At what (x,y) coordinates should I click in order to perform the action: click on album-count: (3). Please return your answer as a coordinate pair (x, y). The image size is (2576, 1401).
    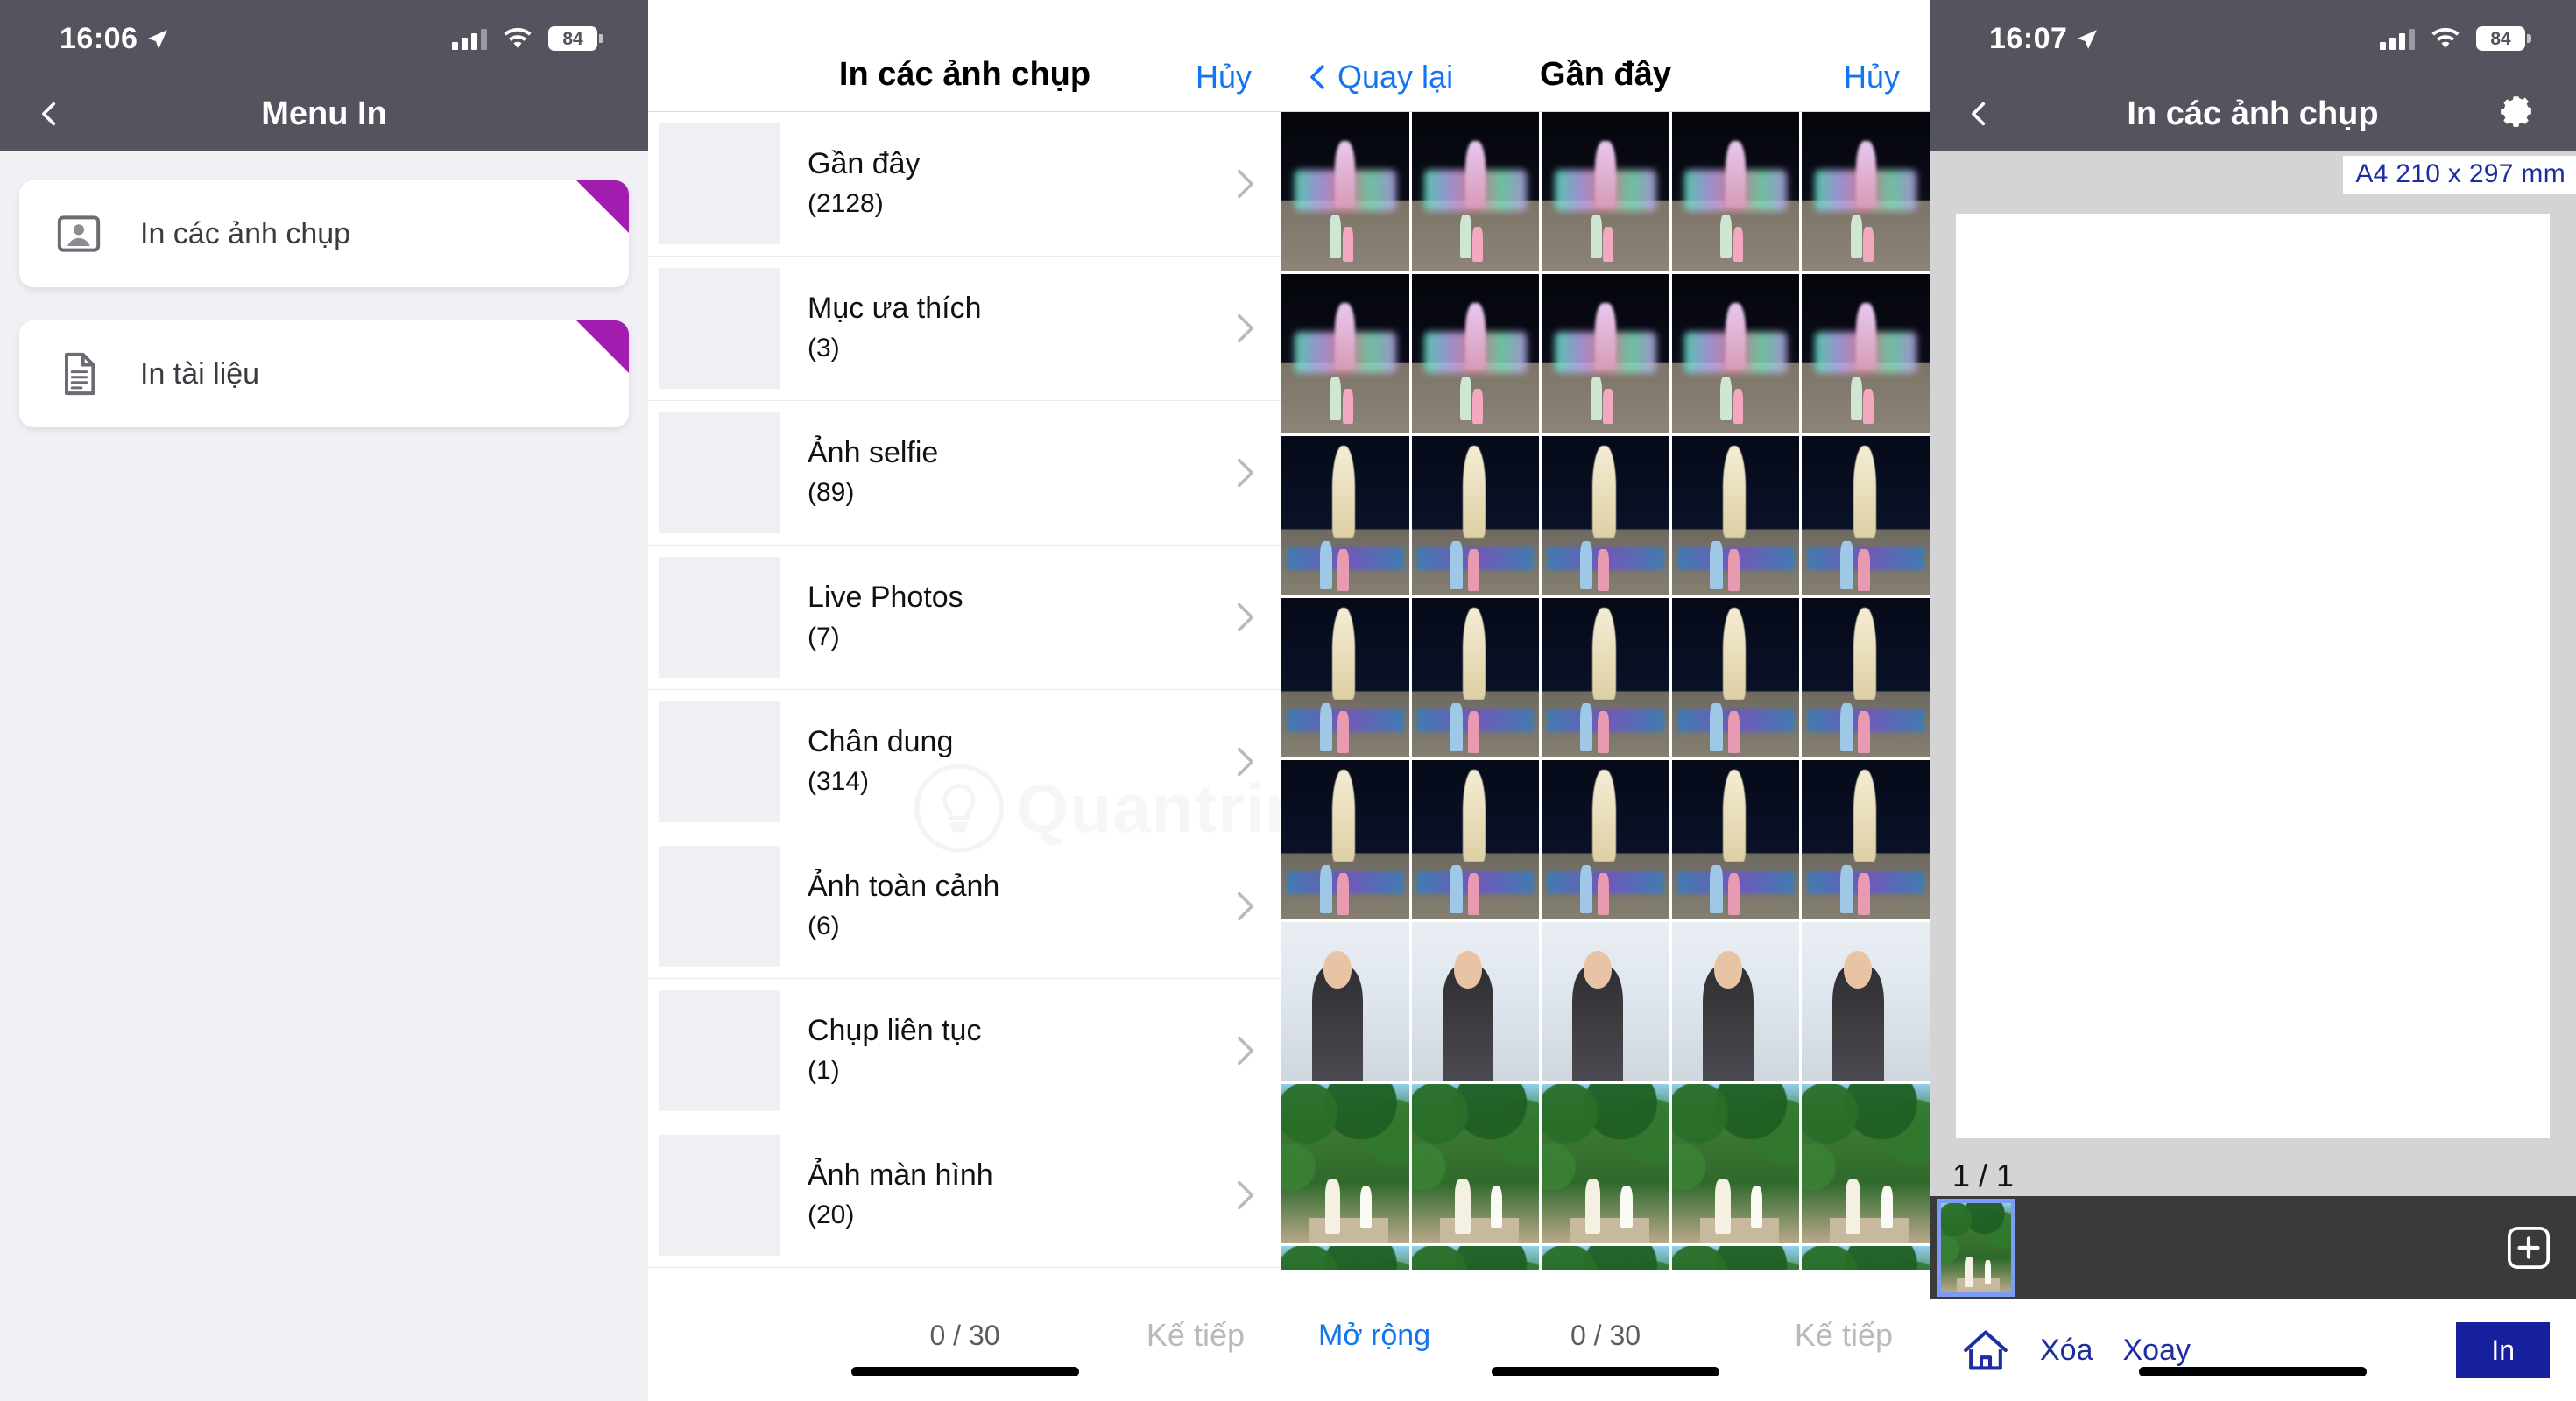
    Looking at the image, I should click on (824, 349).